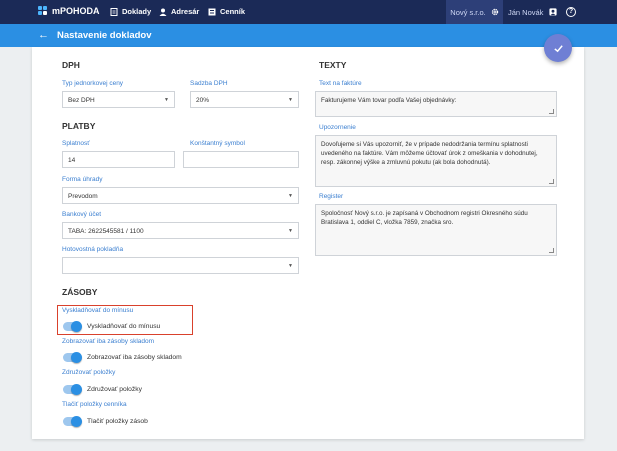 The image size is (617, 451). I want to click on save-button, so click(558, 48).